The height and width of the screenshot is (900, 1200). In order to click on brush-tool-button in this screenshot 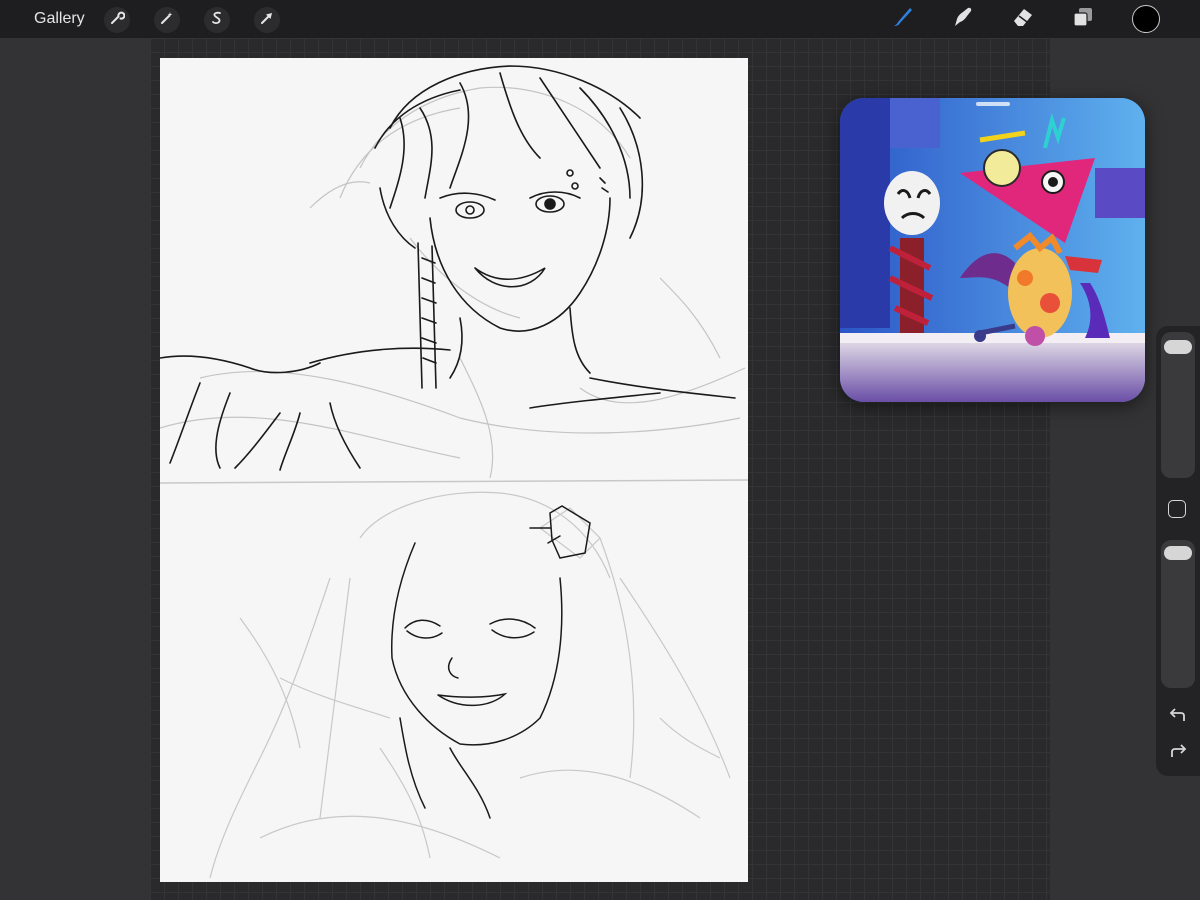, I will do `click(902, 19)`.